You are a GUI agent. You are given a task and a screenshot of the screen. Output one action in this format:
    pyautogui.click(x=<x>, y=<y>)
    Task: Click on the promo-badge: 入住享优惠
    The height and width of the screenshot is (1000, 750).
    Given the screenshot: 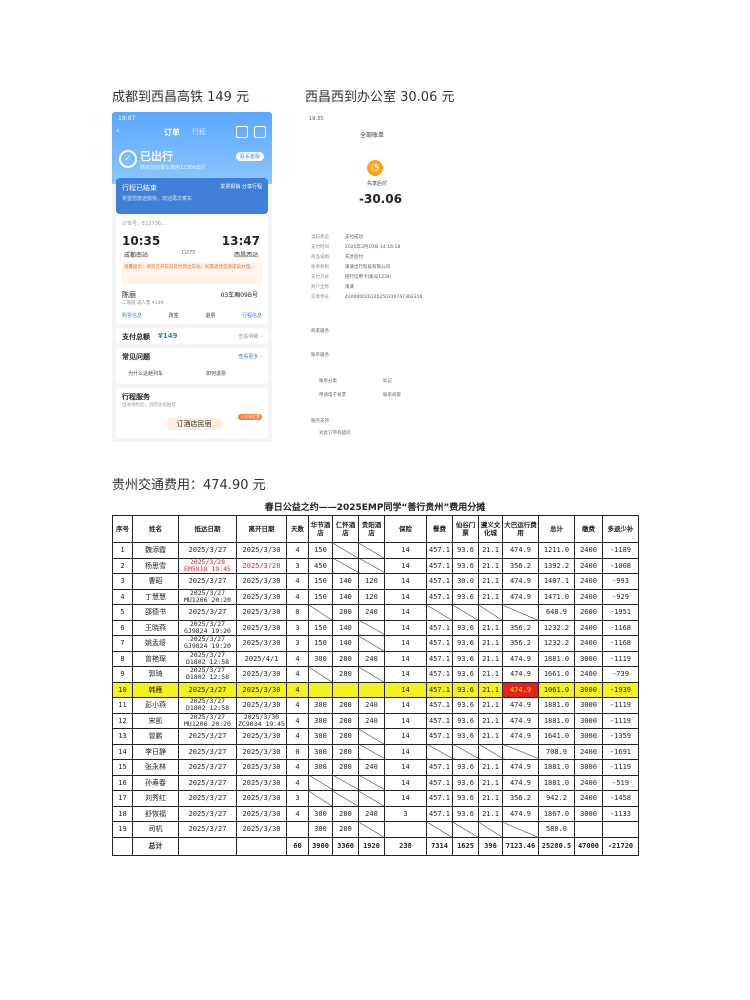 What is the action you would take?
    pyautogui.click(x=250, y=417)
    